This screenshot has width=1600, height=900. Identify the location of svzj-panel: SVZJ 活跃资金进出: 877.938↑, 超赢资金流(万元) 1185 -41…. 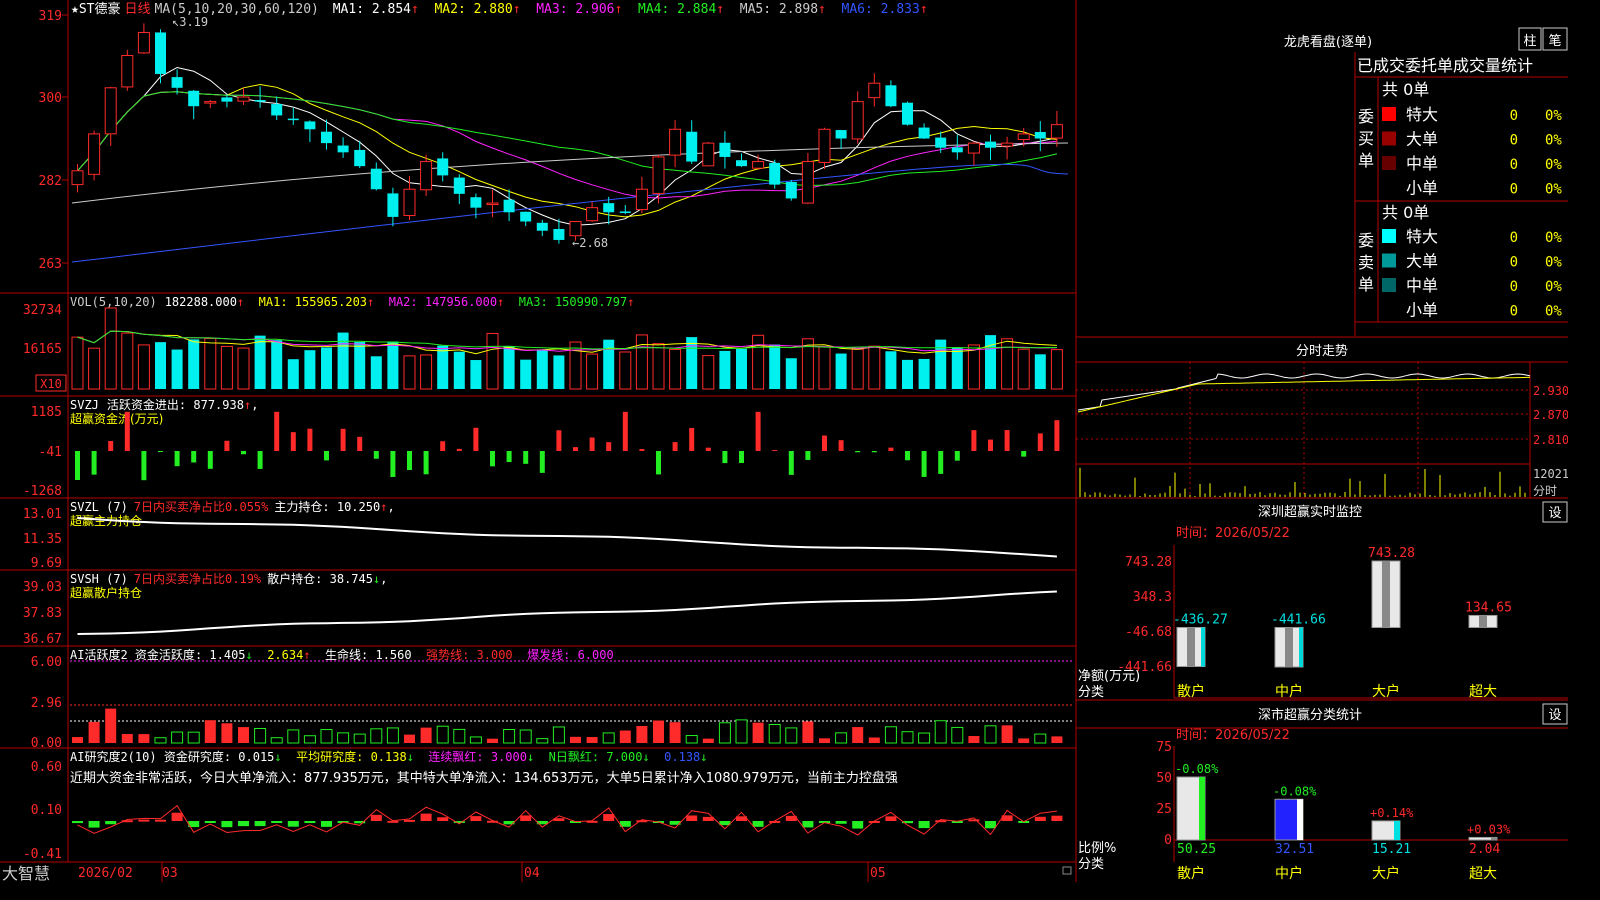
(541, 448).